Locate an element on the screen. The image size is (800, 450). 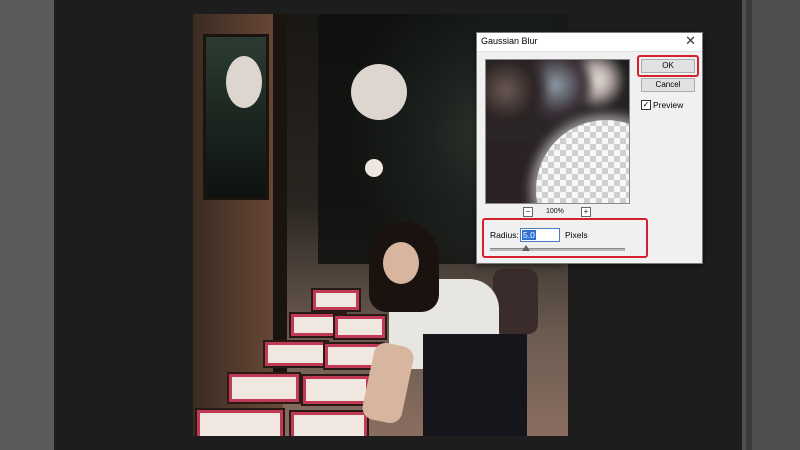
radius-highlight: Radius: 5.0 Pixels is located at coordinates (565, 238).